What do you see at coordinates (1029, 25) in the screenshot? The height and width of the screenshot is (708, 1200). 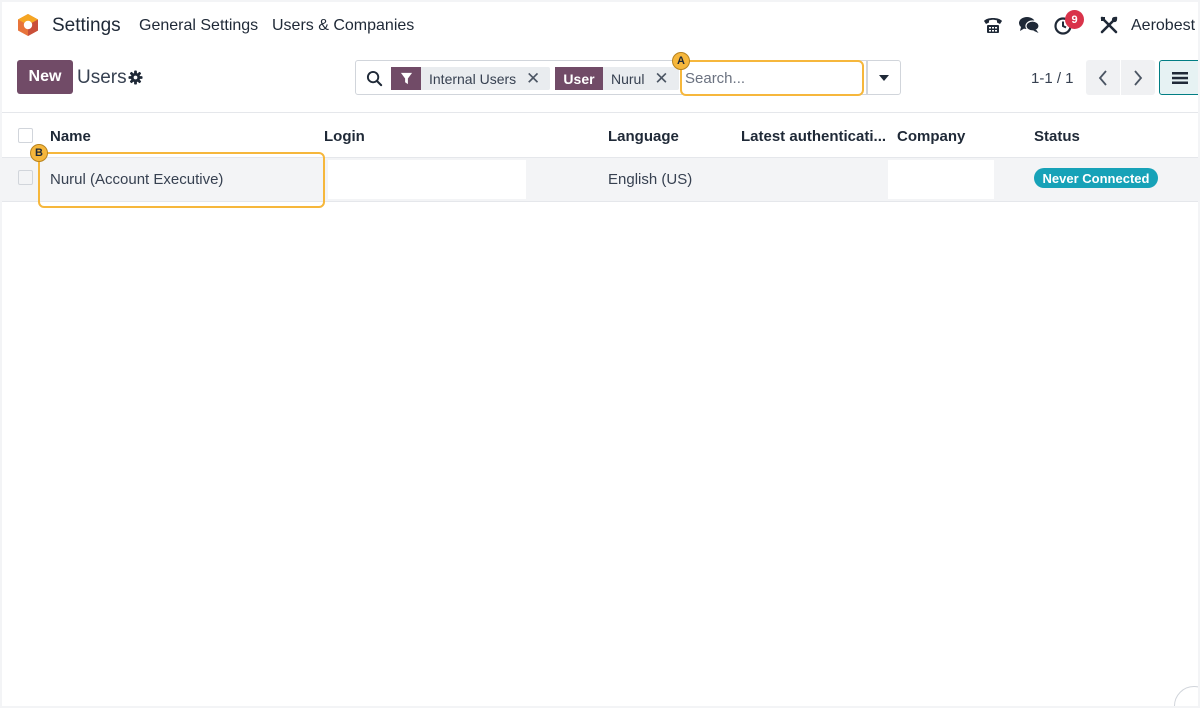 I see `chat-icon` at bounding box center [1029, 25].